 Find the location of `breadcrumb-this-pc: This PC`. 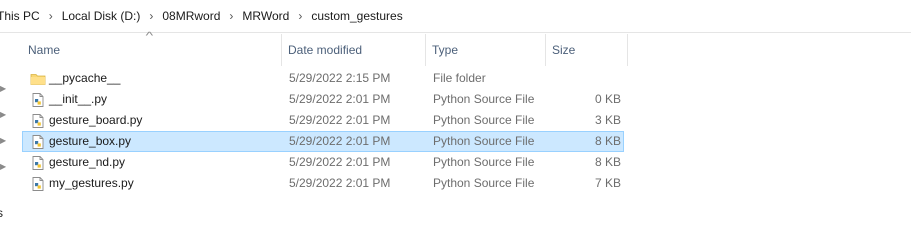

breadcrumb-this-pc: This PC is located at coordinates (20, 16).